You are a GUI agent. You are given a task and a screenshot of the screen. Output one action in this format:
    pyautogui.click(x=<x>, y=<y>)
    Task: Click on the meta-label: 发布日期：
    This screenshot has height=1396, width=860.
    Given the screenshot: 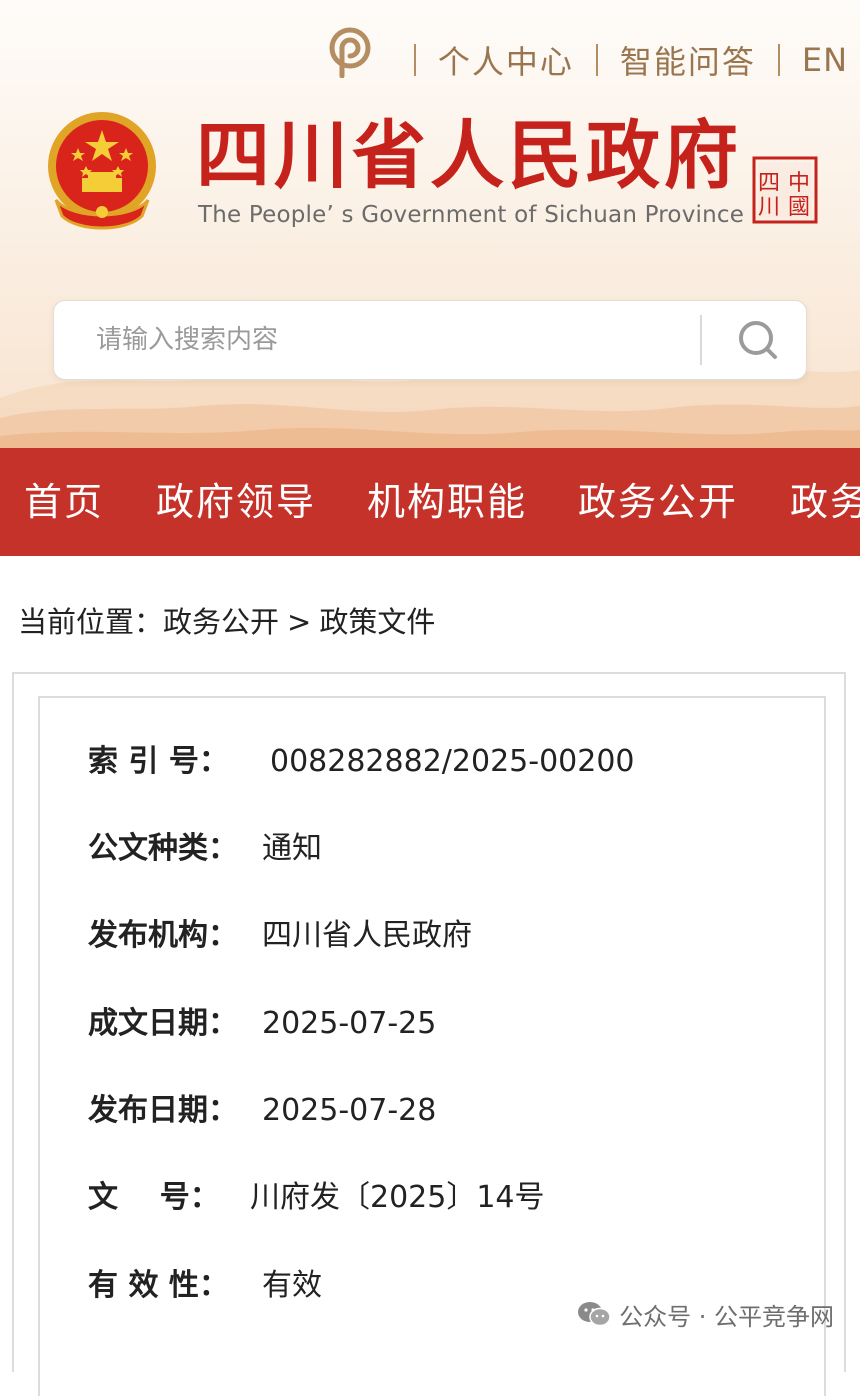 What is the action you would take?
    pyautogui.click(x=163, y=1110)
    